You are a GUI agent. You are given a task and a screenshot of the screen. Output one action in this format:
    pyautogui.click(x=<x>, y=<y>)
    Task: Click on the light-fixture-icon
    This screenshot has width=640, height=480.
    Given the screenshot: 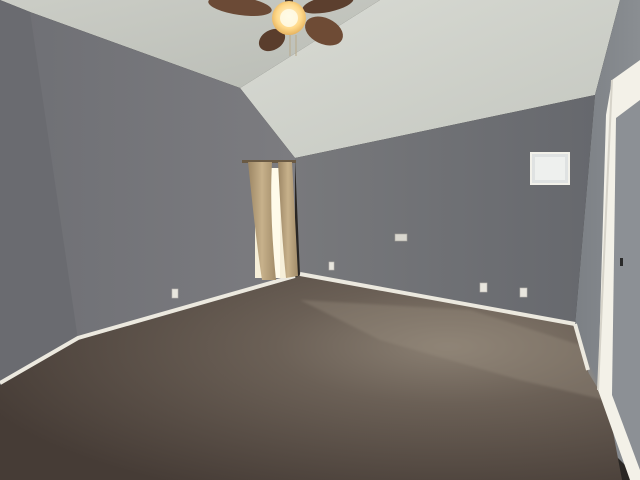 What is the action you would take?
    pyautogui.click(x=289, y=18)
    